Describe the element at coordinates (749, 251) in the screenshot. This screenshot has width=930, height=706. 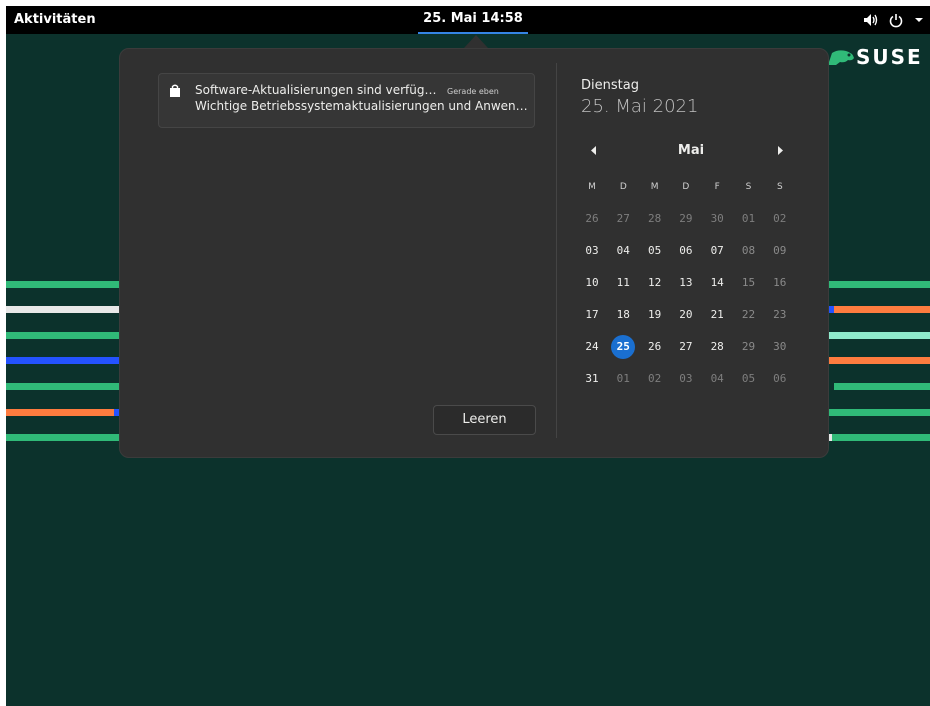
I see `calendar-day: 08` at that location.